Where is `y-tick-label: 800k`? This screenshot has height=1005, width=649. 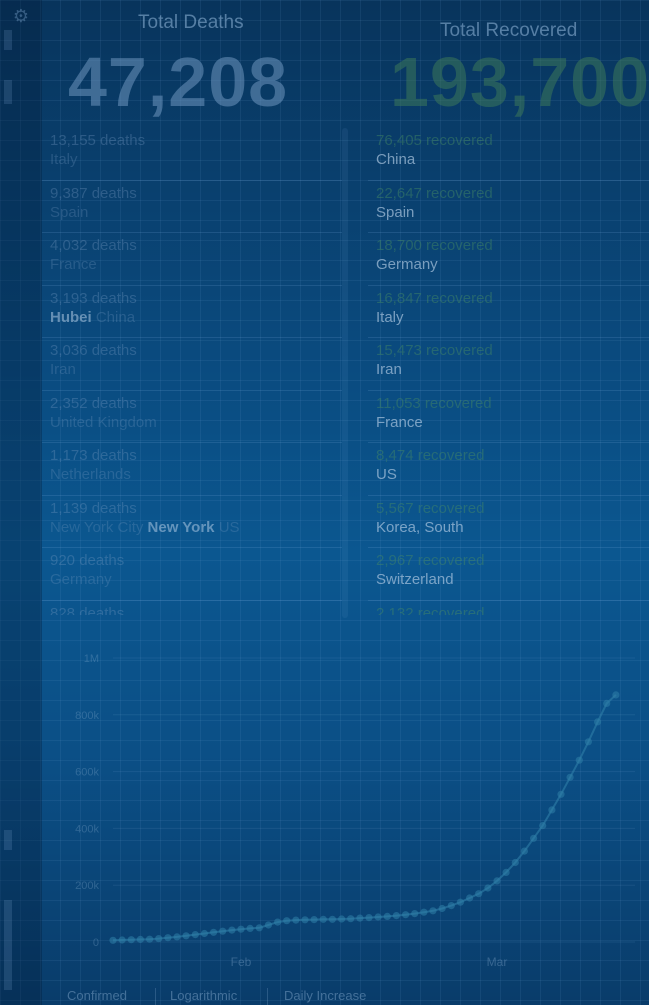 y-tick-label: 800k is located at coordinates (87, 716).